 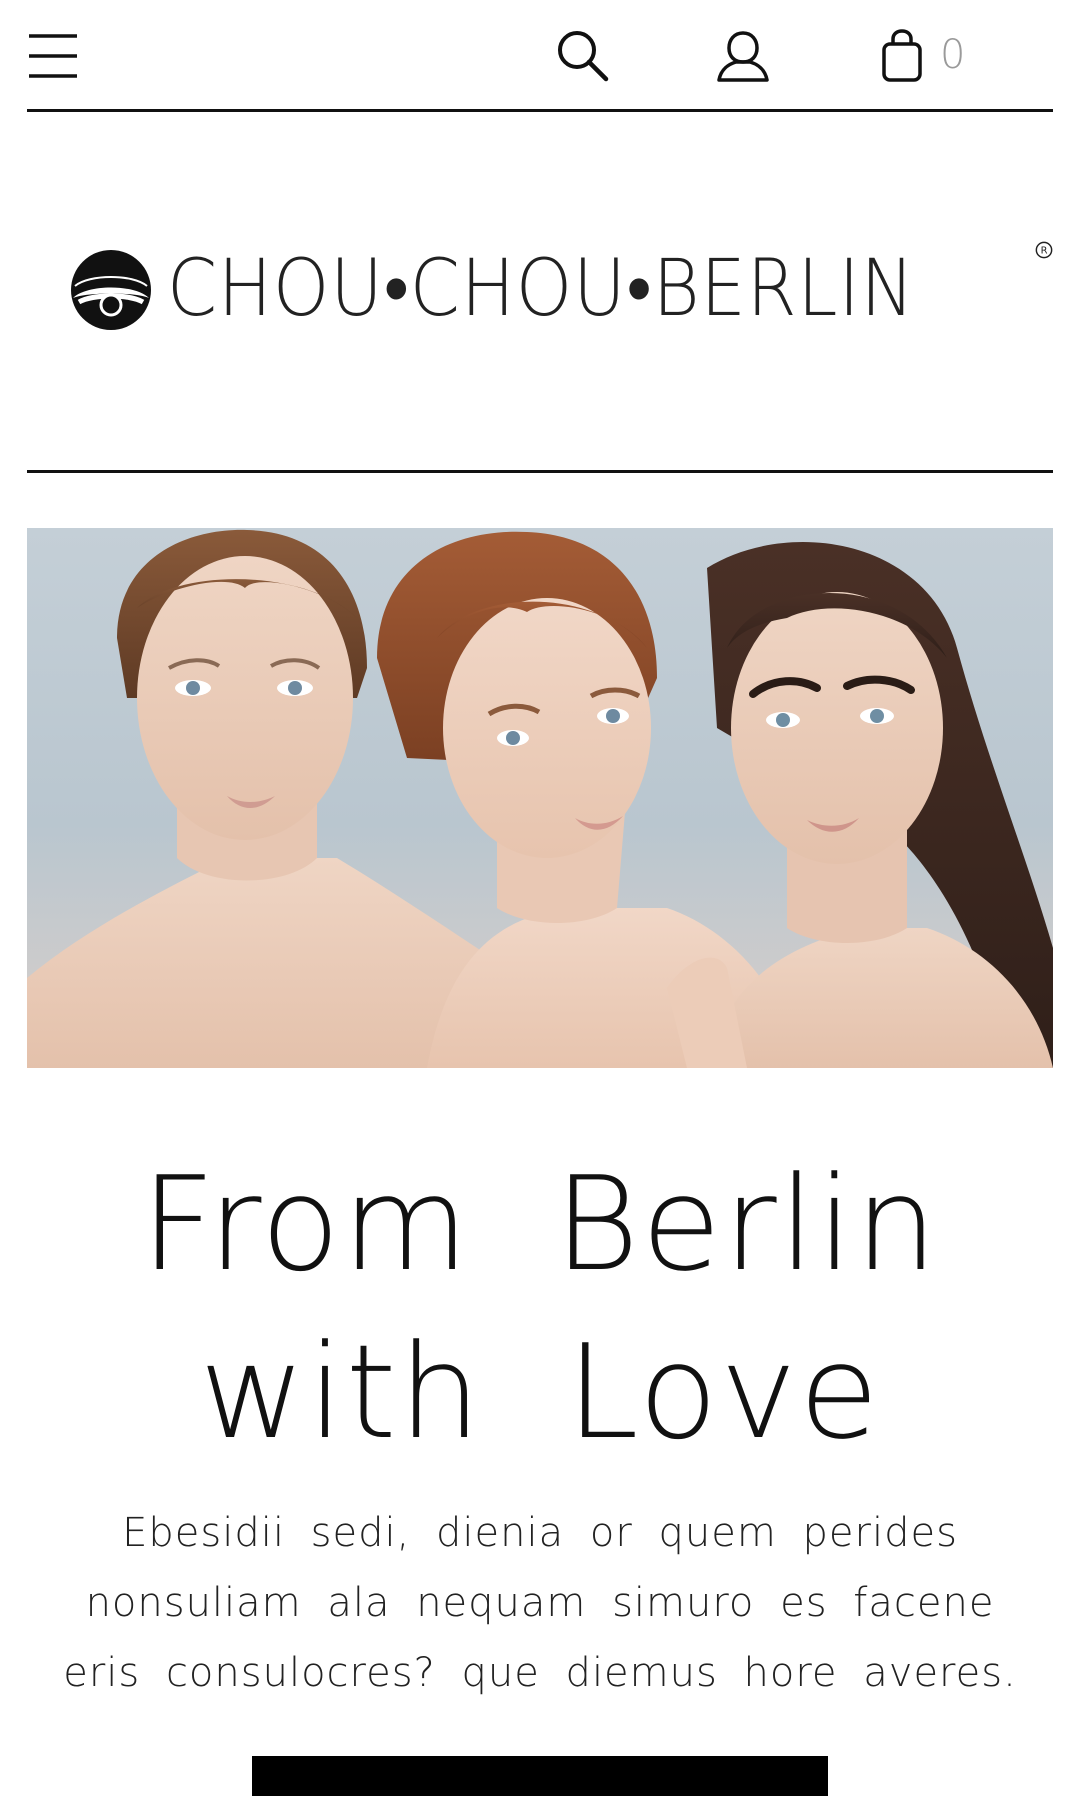 I want to click on brand-wordmark: CHOU•CHOU•BERLIN, so click(x=541, y=289).